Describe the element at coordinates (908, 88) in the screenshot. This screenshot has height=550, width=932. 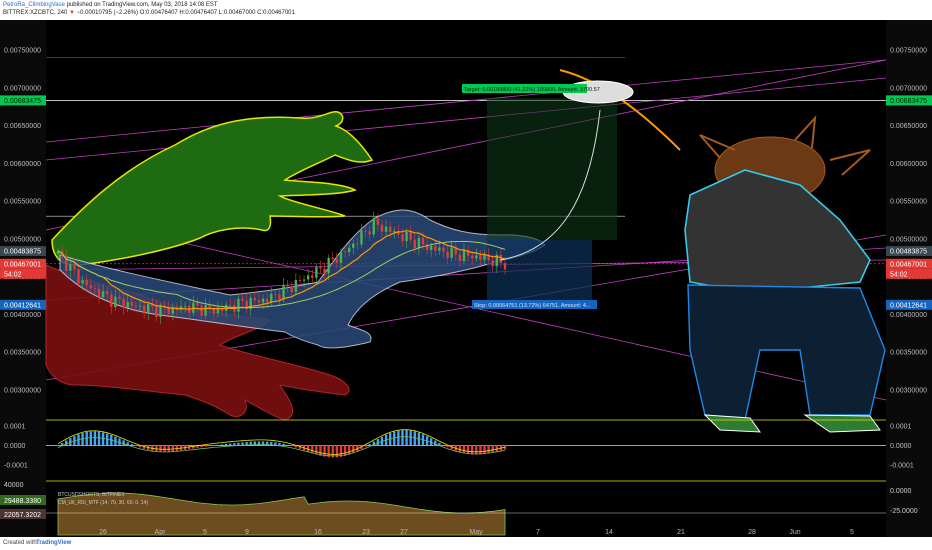
I see `y-tick-label-right: 0.00700000` at that location.